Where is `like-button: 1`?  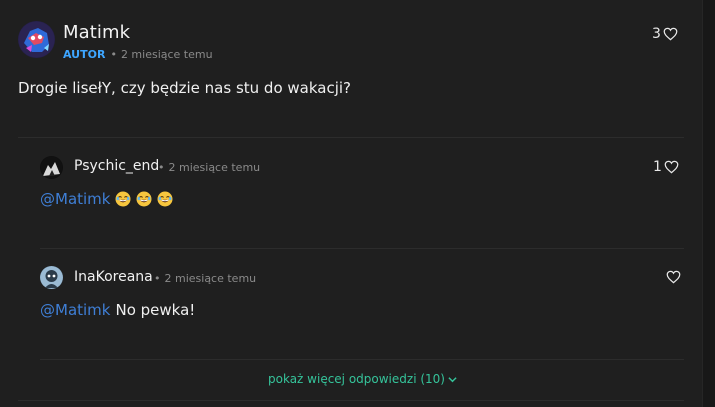
like-button: 1 is located at coordinates (666, 167).